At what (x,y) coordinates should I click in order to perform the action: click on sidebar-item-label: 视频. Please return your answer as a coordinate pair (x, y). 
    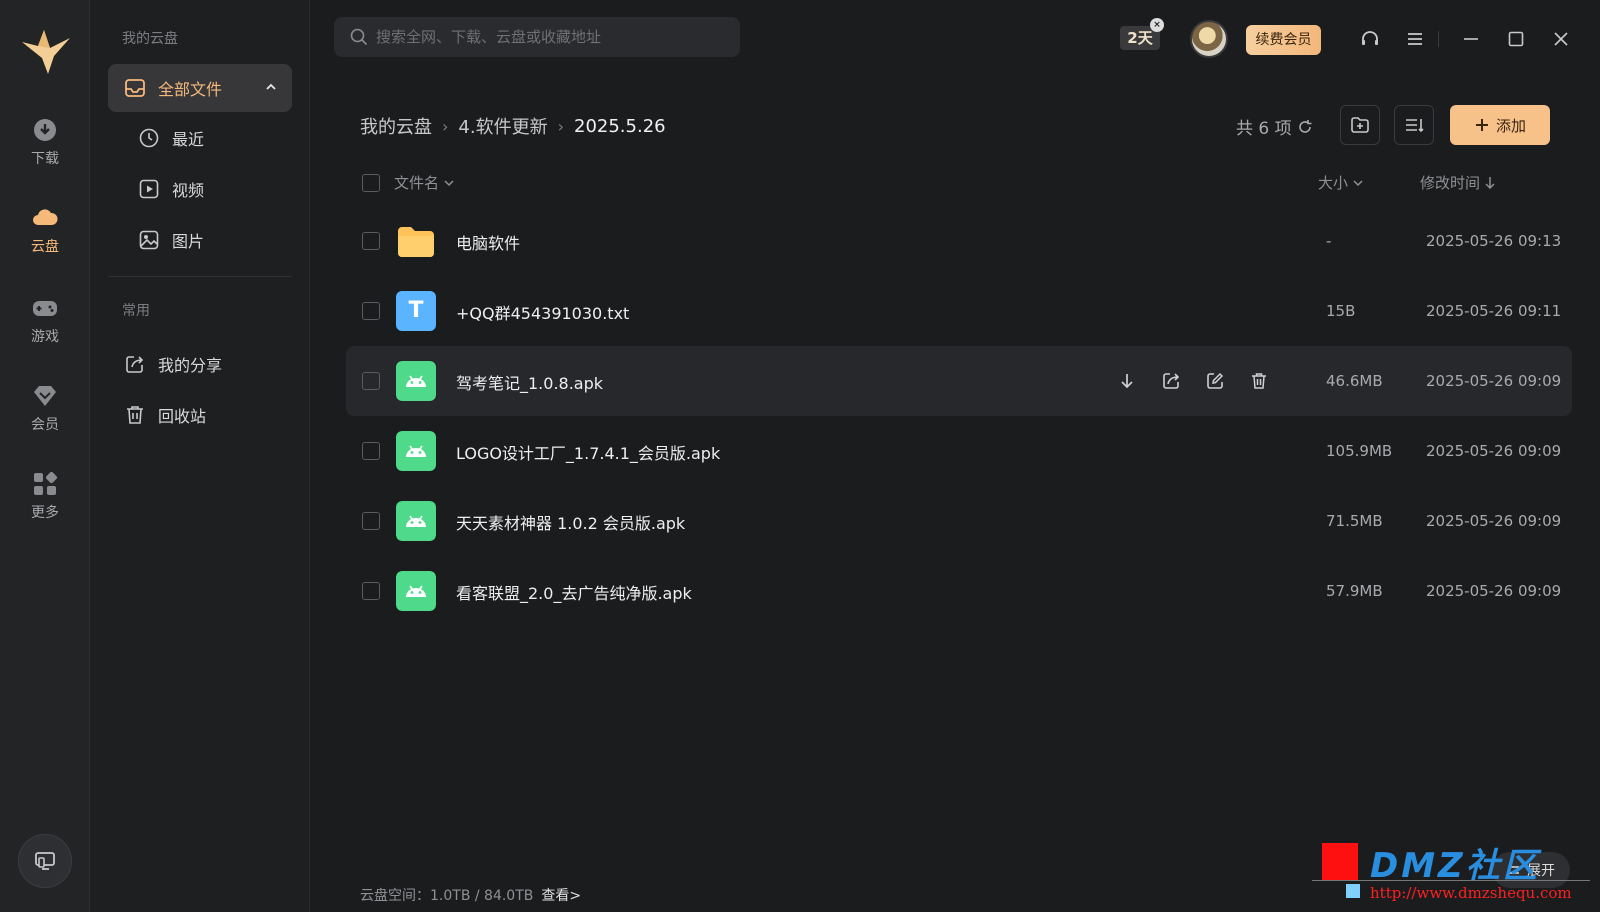
    Looking at the image, I should click on (188, 190).